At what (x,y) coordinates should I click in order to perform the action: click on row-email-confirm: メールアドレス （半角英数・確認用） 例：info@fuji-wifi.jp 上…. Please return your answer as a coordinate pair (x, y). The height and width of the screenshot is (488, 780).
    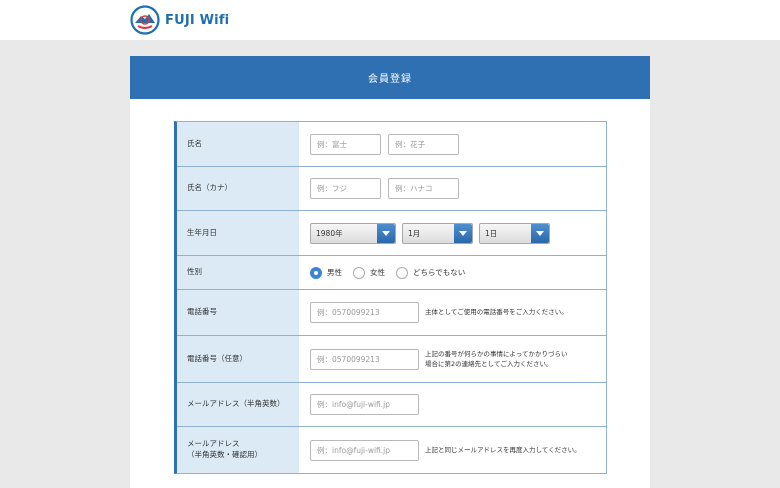
    Looking at the image, I should click on (391, 449).